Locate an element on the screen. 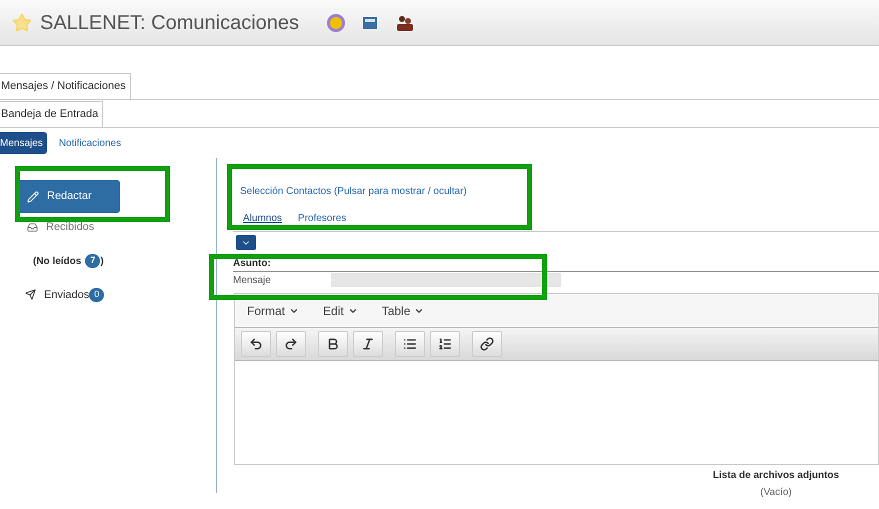 This screenshot has width=879, height=509. unread-suffix: ) is located at coordinates (102, 261).